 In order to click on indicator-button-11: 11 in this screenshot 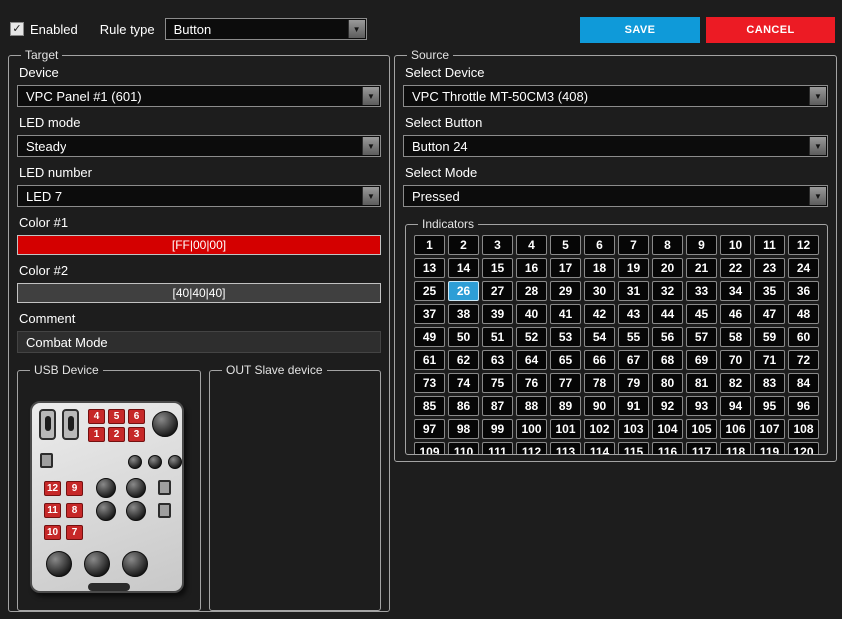, I will do `click(769, 245)`.